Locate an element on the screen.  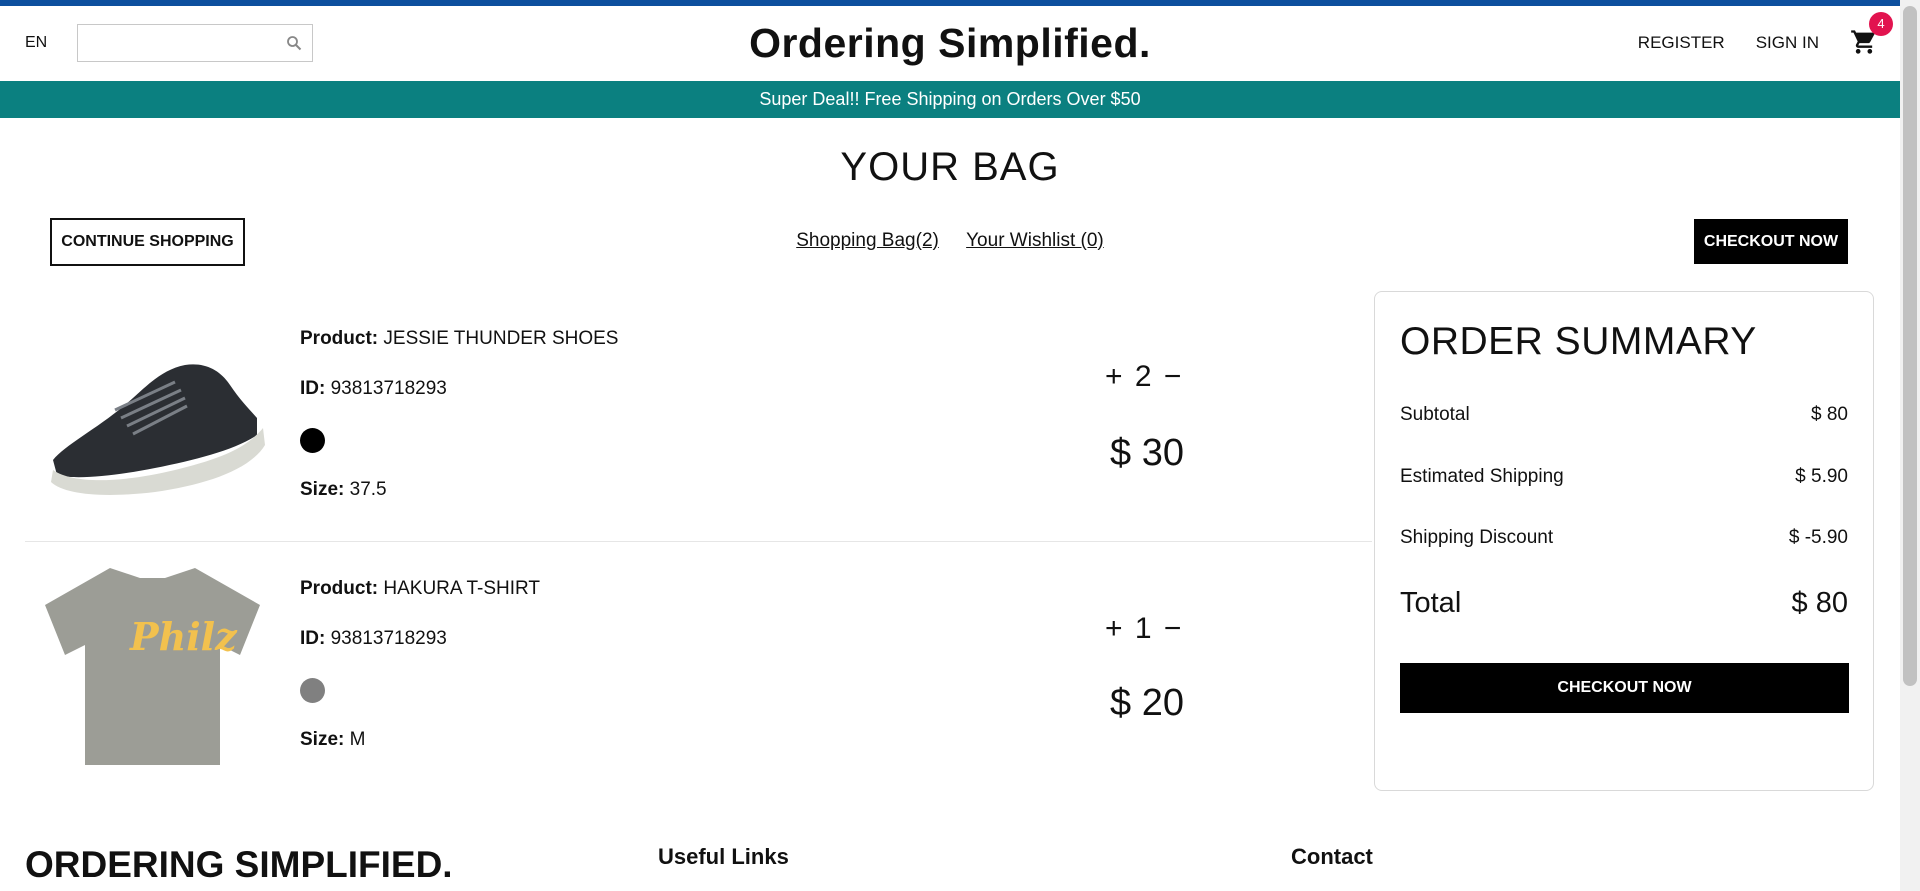
product-size: M is located at coordinates (357, 739).